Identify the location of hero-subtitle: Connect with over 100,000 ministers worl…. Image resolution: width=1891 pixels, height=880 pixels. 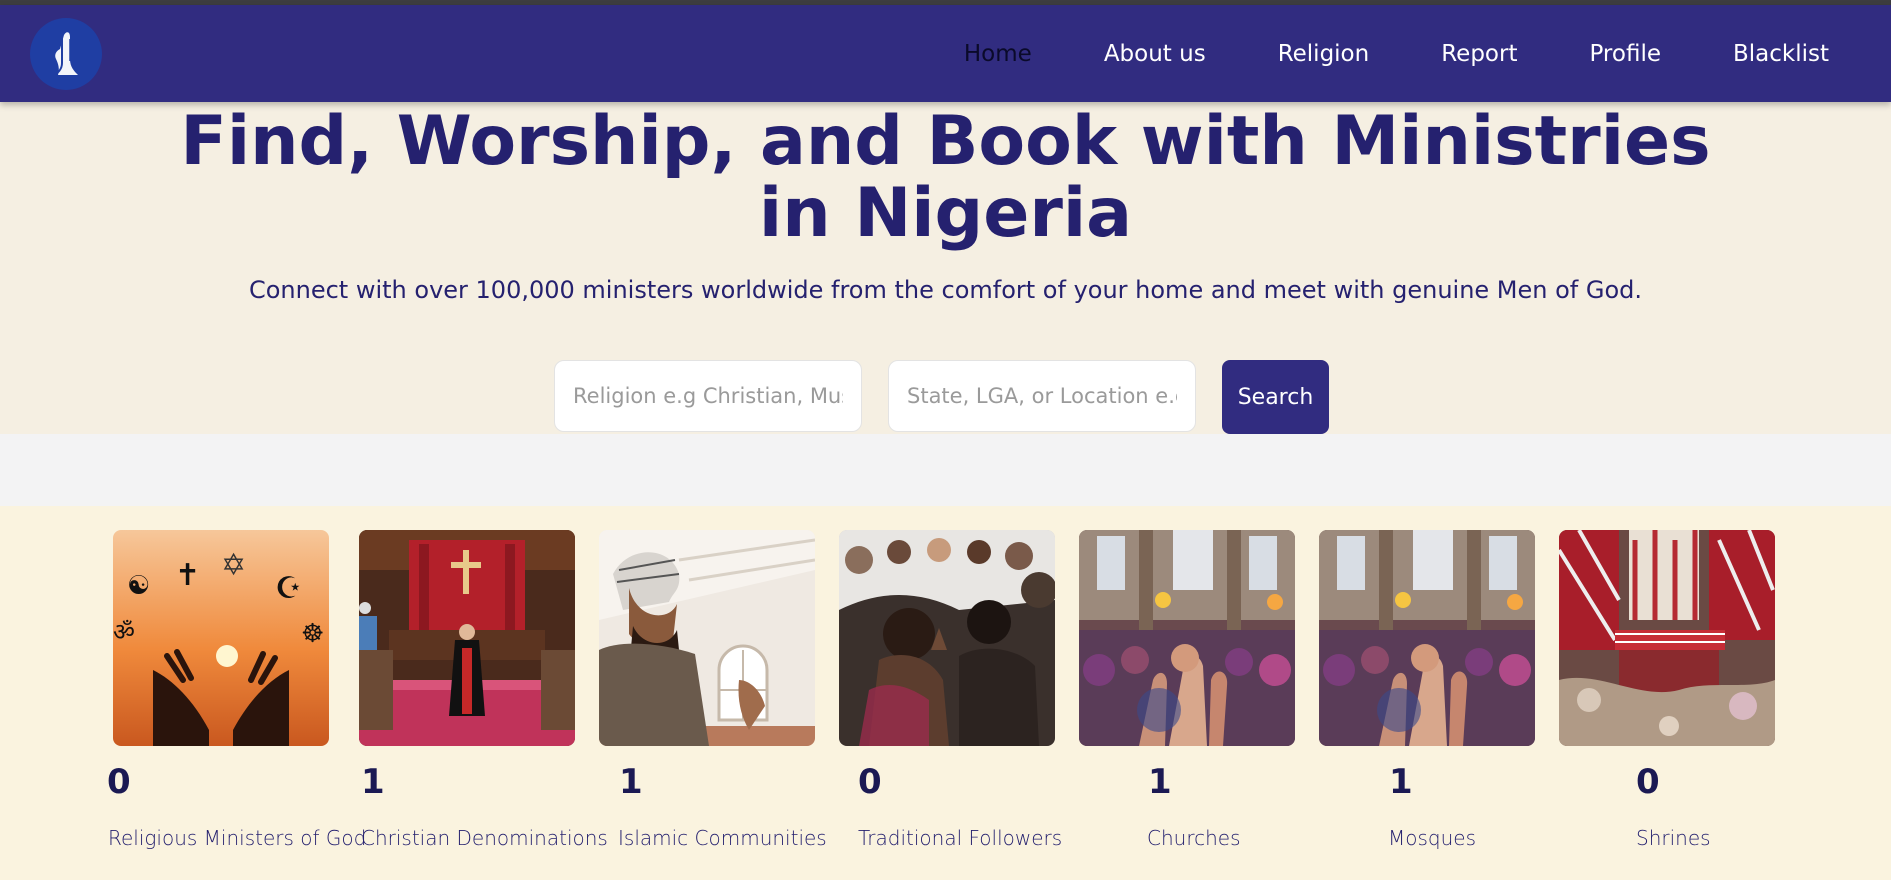
(945, 290).